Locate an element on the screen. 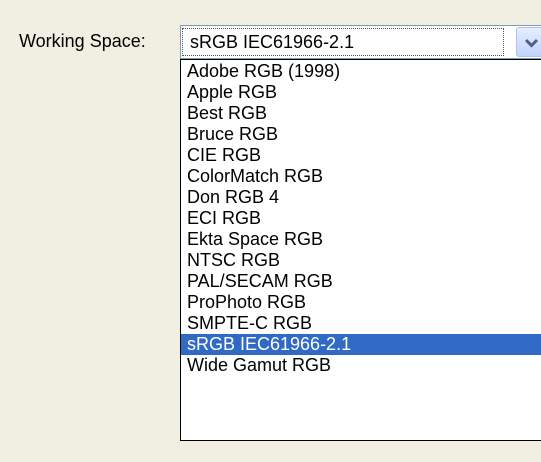  option-cie-rgb: CIE RGB is located at coordinates (361, 155).